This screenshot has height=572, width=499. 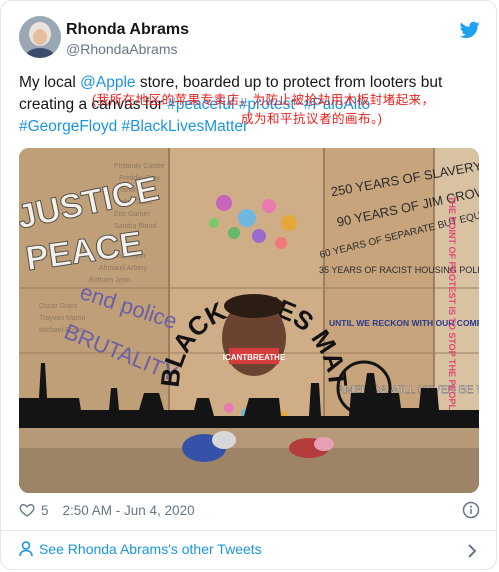 I want to click on svg-text: Philando Castile, so click(x=139, y=166).